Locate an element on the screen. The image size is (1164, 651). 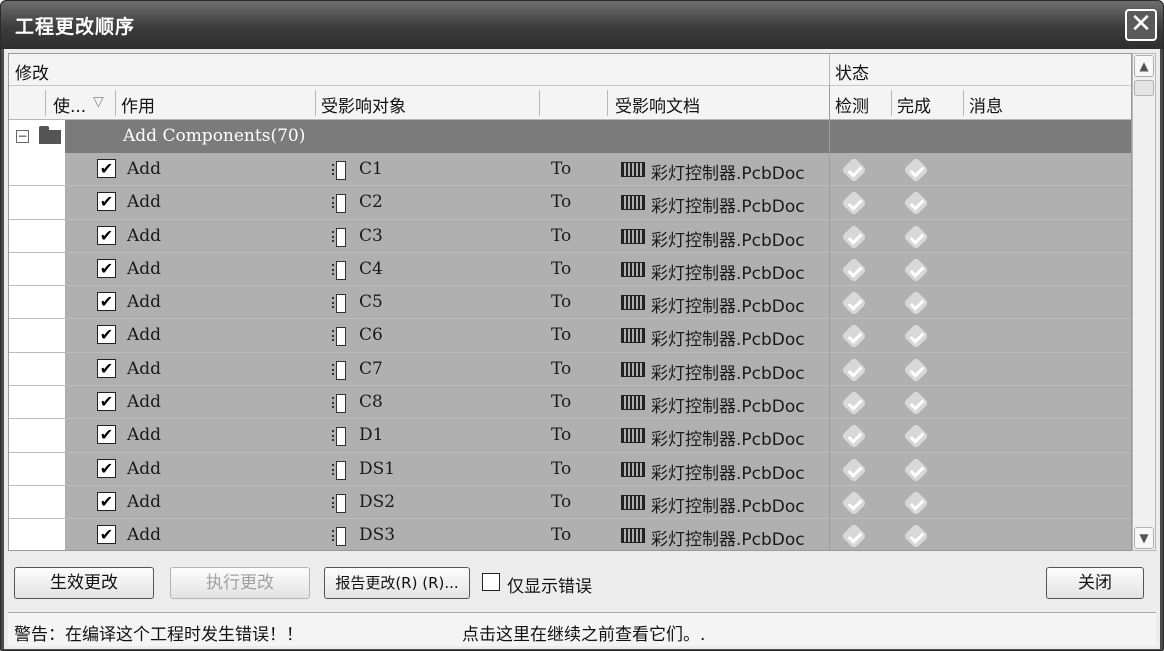
header-status: 状态 is located at coordinates (852, 74).